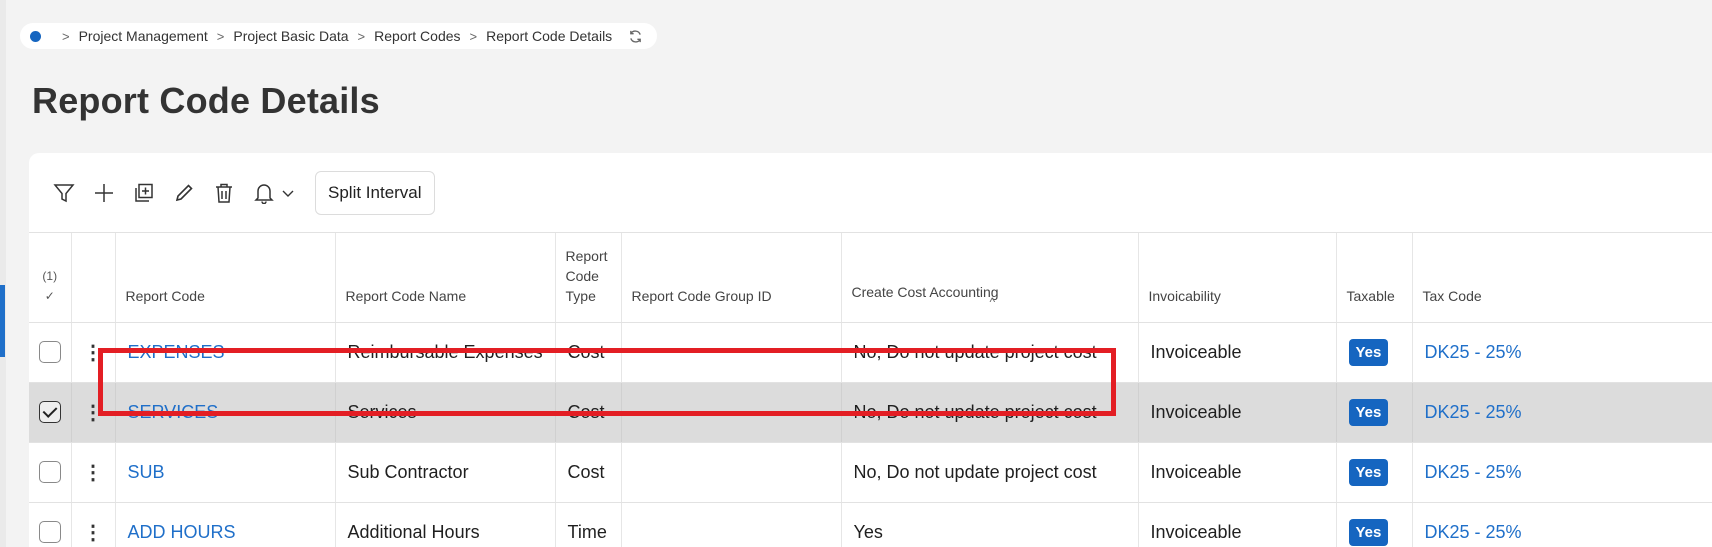 The image size is (1712, 547). Describe the element at coordinates (224, 193) in the screenshot. I see `delete-icon` at that location.